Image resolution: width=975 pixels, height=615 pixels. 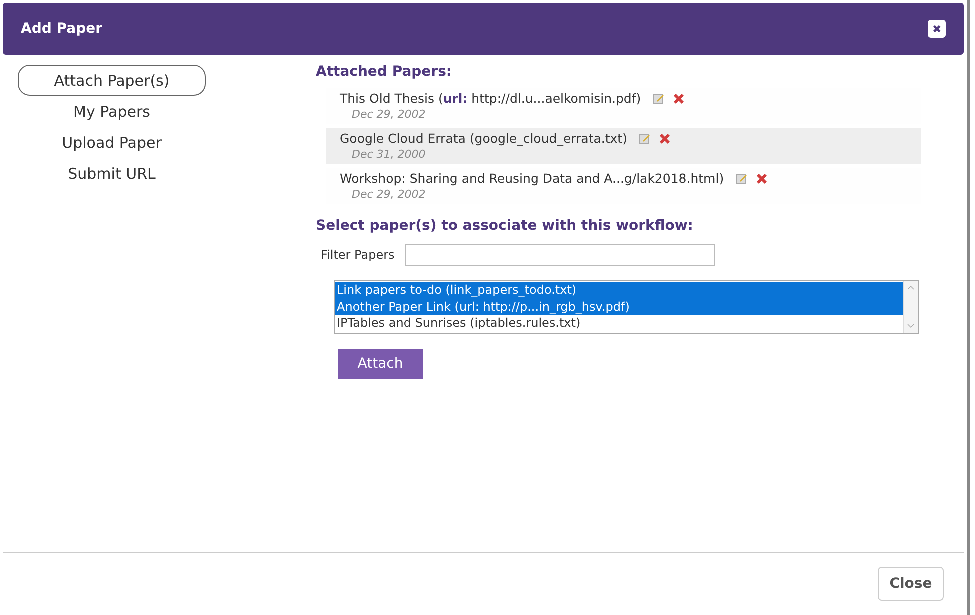 What do you see at coordinates (491, 98) in the screenshot?
I see `paper-title: This Old Thesis (url: http://dl.u...aelkomisin.pdf)` at bounding box center [491, 98].